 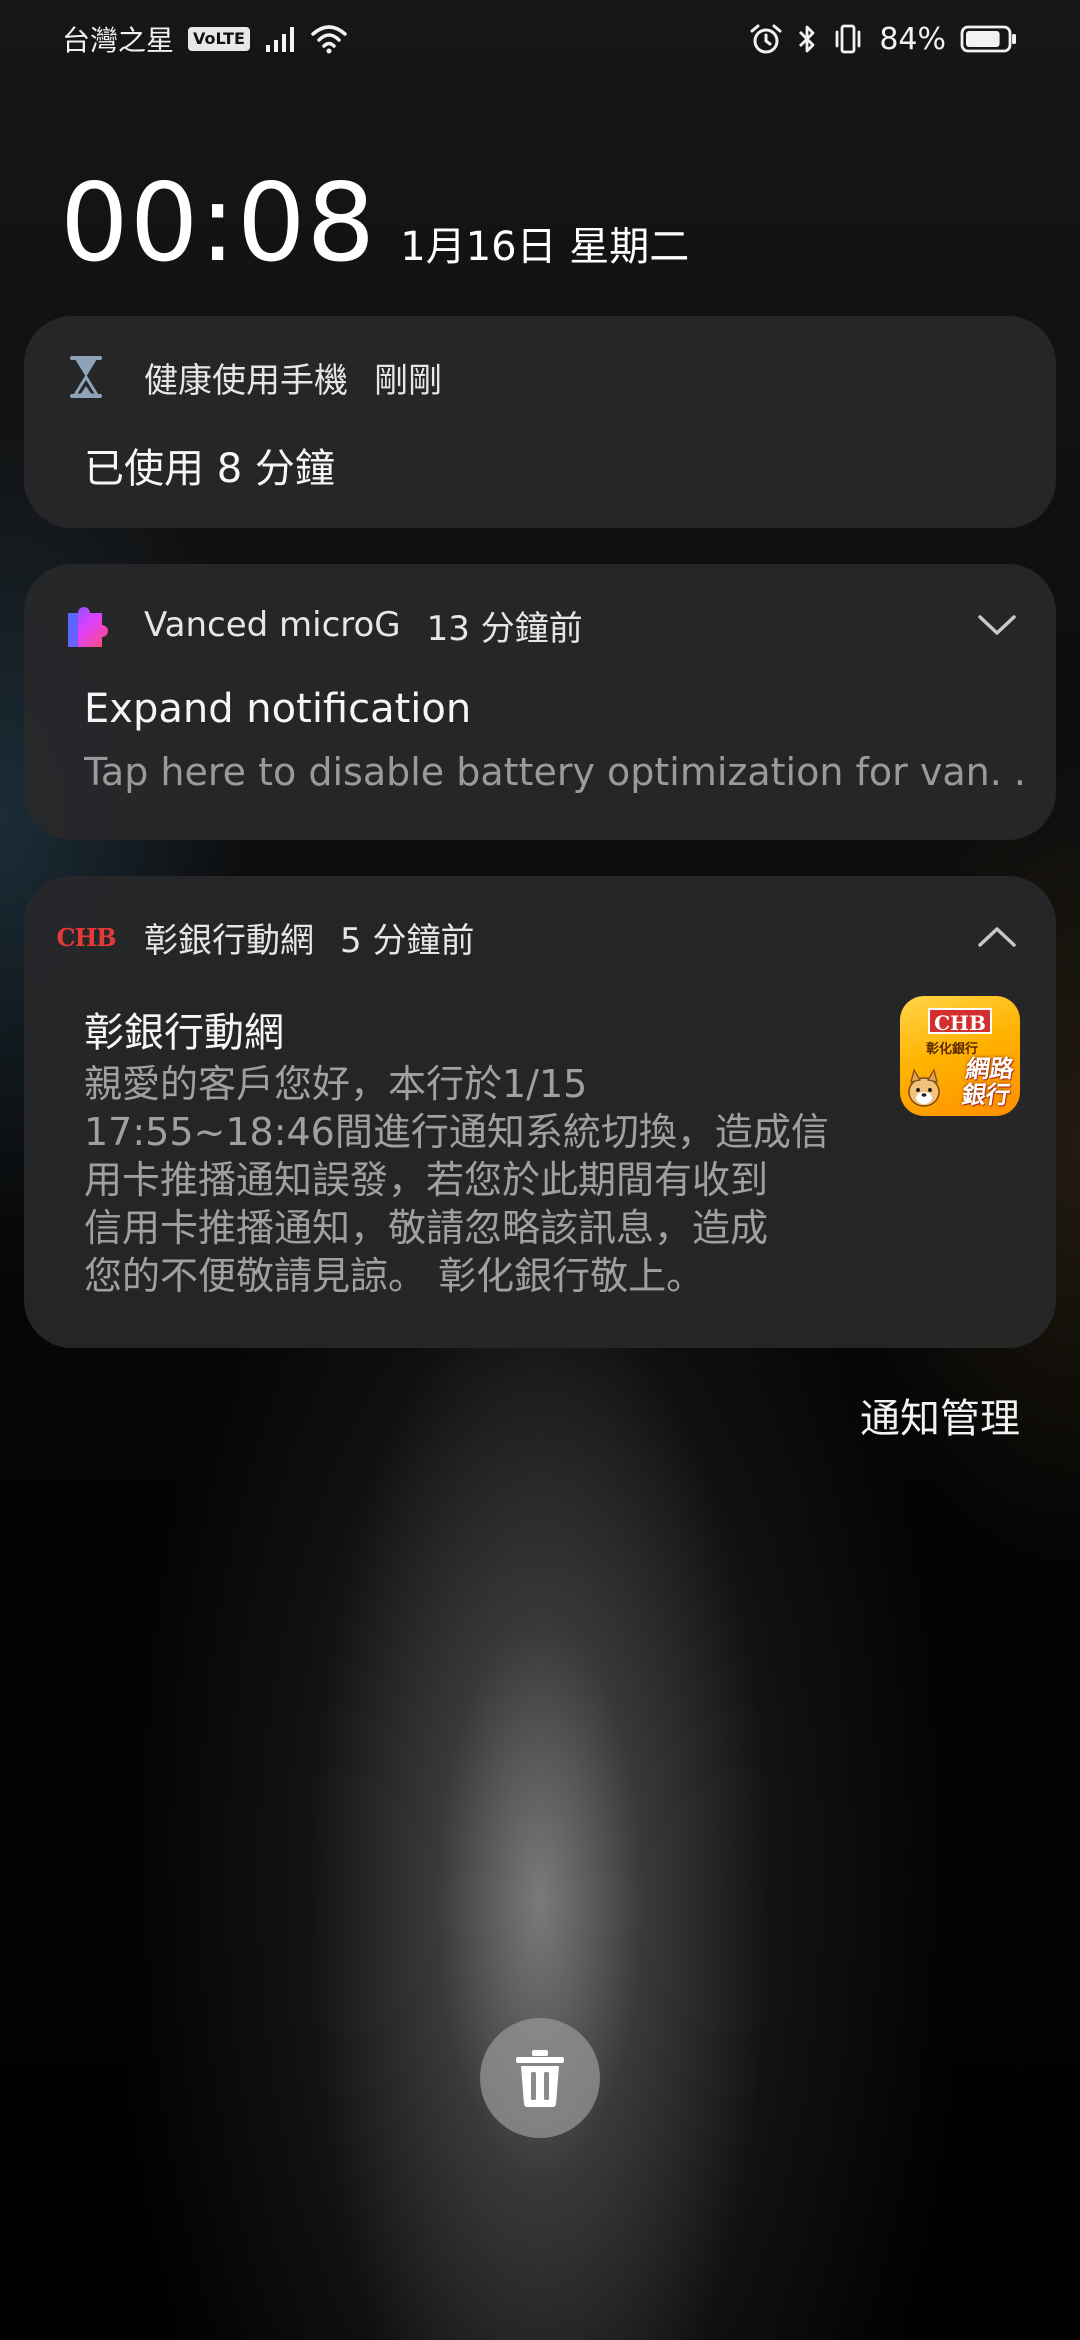 I want to click on thumbnail-logo: CHB, so click(x=960, y=1021).